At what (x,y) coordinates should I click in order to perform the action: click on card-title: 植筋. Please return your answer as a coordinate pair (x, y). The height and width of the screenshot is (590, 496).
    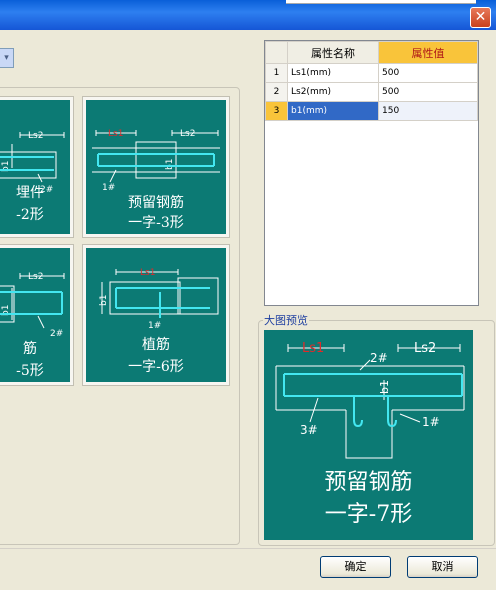
    Looking at the image, I should click on (156, 345).